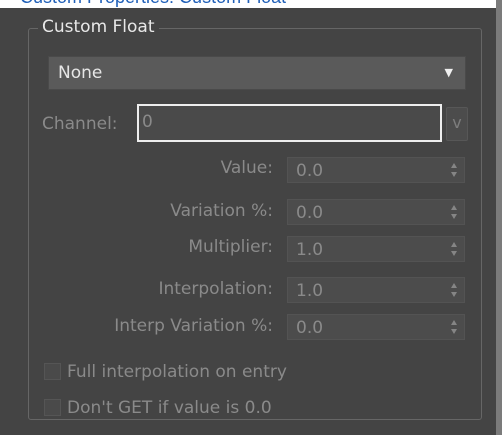  Describe the element at coordinates (499, 217) in the screenshot. I see `window-edge` at that location.